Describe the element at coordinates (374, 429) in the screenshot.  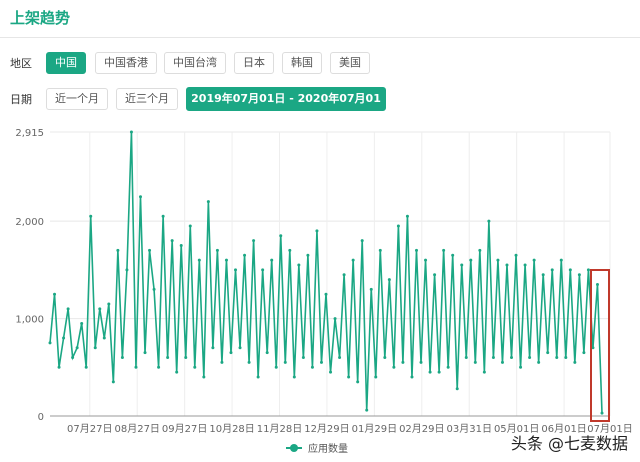
I see `x-tick-label: 01月29日` at that location.